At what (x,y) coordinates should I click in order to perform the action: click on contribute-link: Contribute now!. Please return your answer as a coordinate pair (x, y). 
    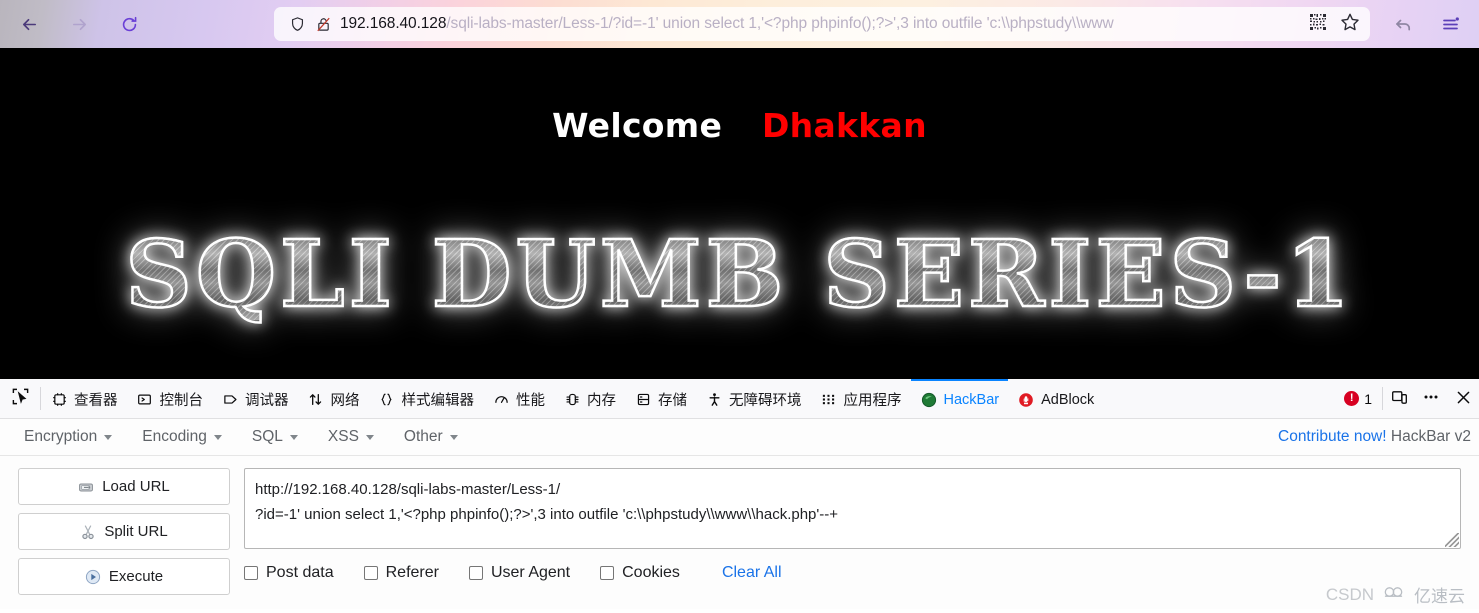
    Looking at the image, I should click on (1332, 436).